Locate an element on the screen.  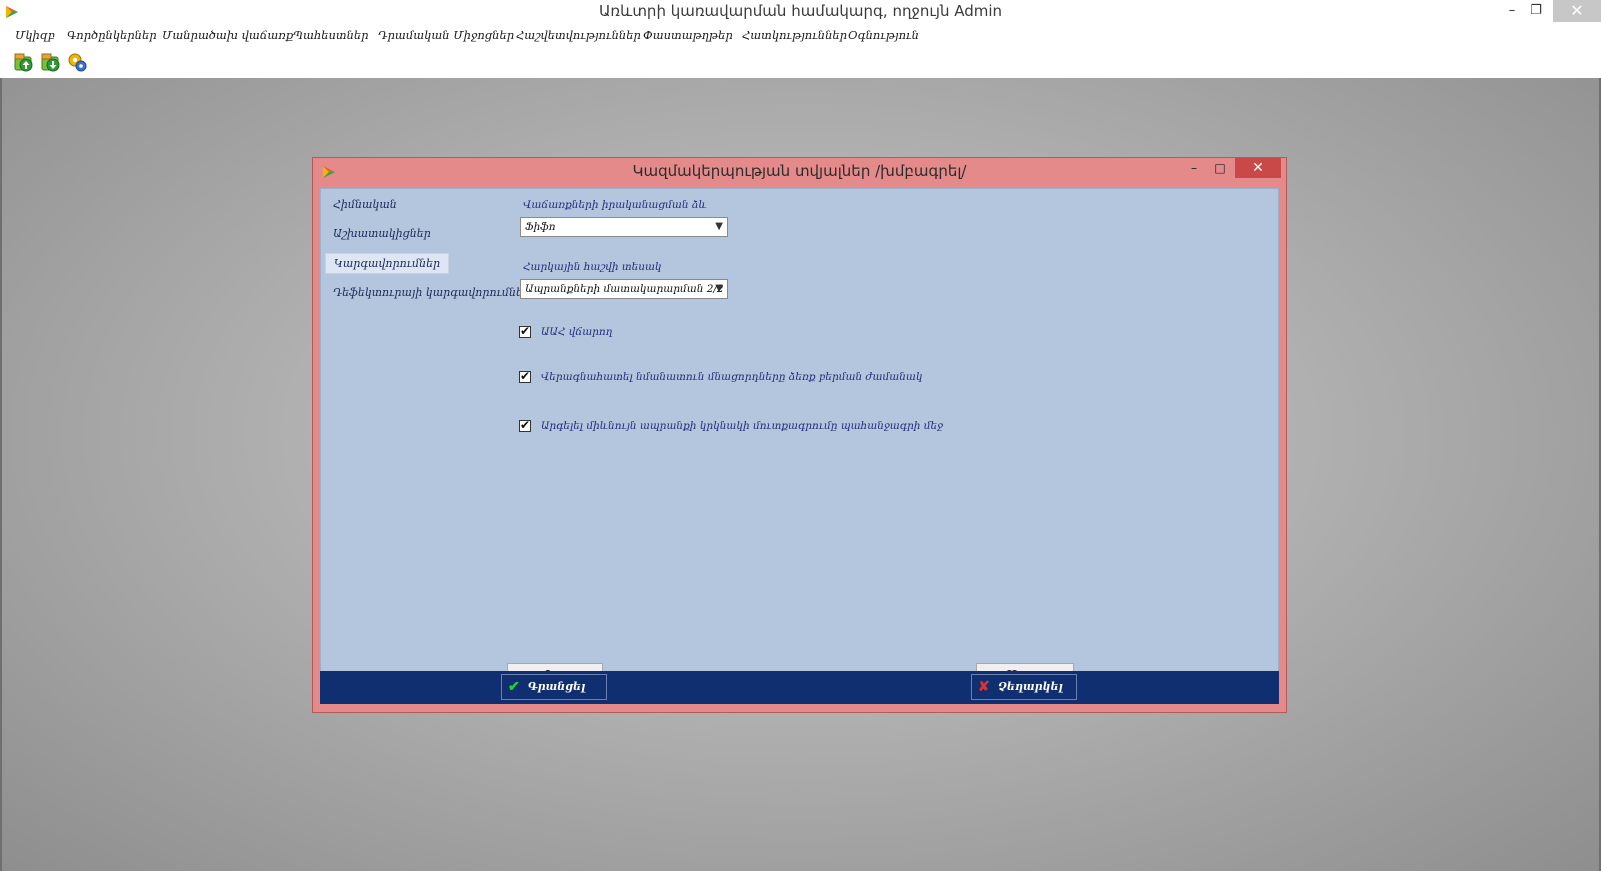
nav-item-defectura-settings: Դեֆեկտուրայի կարգավորումներ is located at coordinates (431, 292).